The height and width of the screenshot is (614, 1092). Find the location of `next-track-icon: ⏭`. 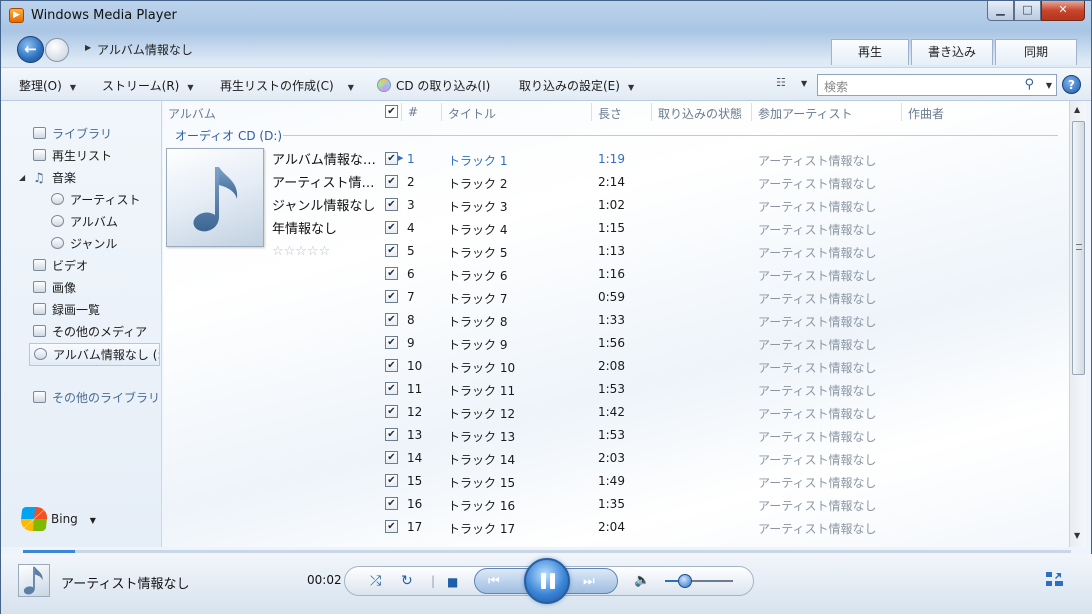

next-track-icon: ⏭ is located at coordinates (589, 581).